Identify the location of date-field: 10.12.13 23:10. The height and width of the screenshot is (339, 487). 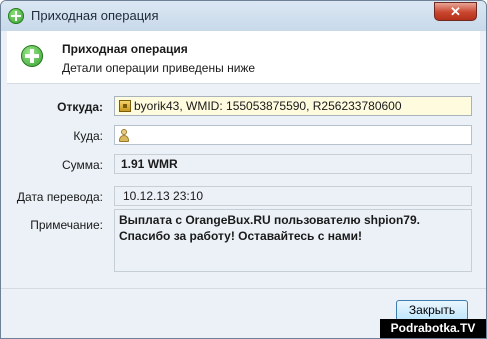
(293, 196).